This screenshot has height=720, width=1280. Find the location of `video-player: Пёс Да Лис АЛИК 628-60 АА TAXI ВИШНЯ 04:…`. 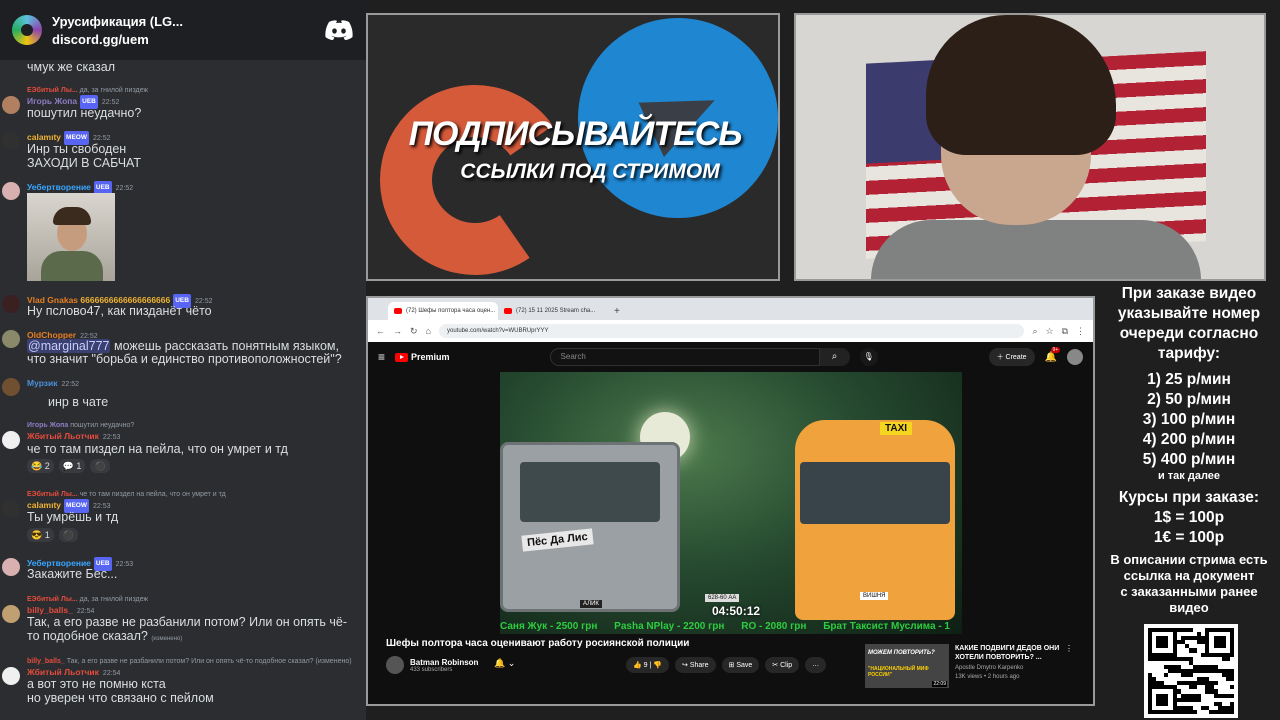

video-player: Пёс Да Лис АЛИК 628-60 АА TAXI ВИШНЯ 04:… is located at coordinates (731, 503).